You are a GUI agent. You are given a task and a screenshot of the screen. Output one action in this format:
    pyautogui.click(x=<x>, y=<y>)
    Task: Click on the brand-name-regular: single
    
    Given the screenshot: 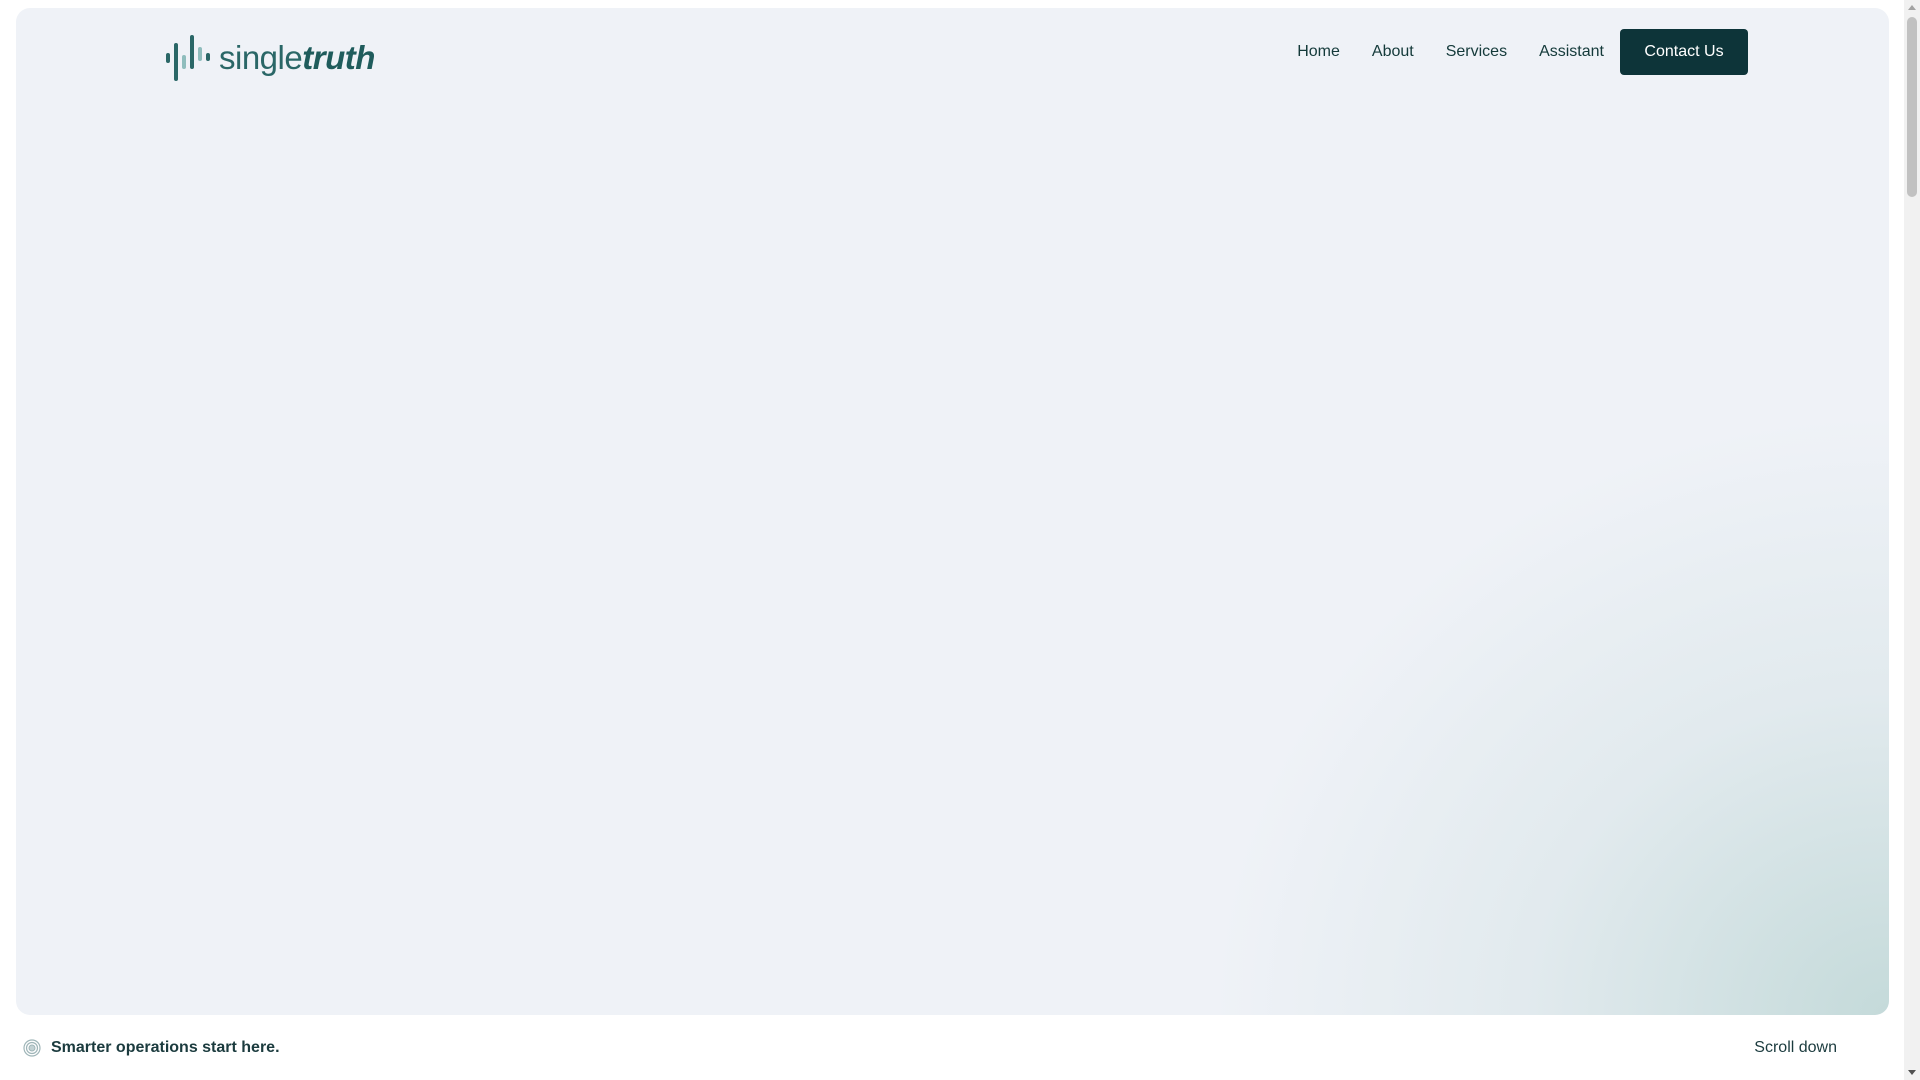 What is the action you would take?
    pyautogui.click(x=261, y=57)
    